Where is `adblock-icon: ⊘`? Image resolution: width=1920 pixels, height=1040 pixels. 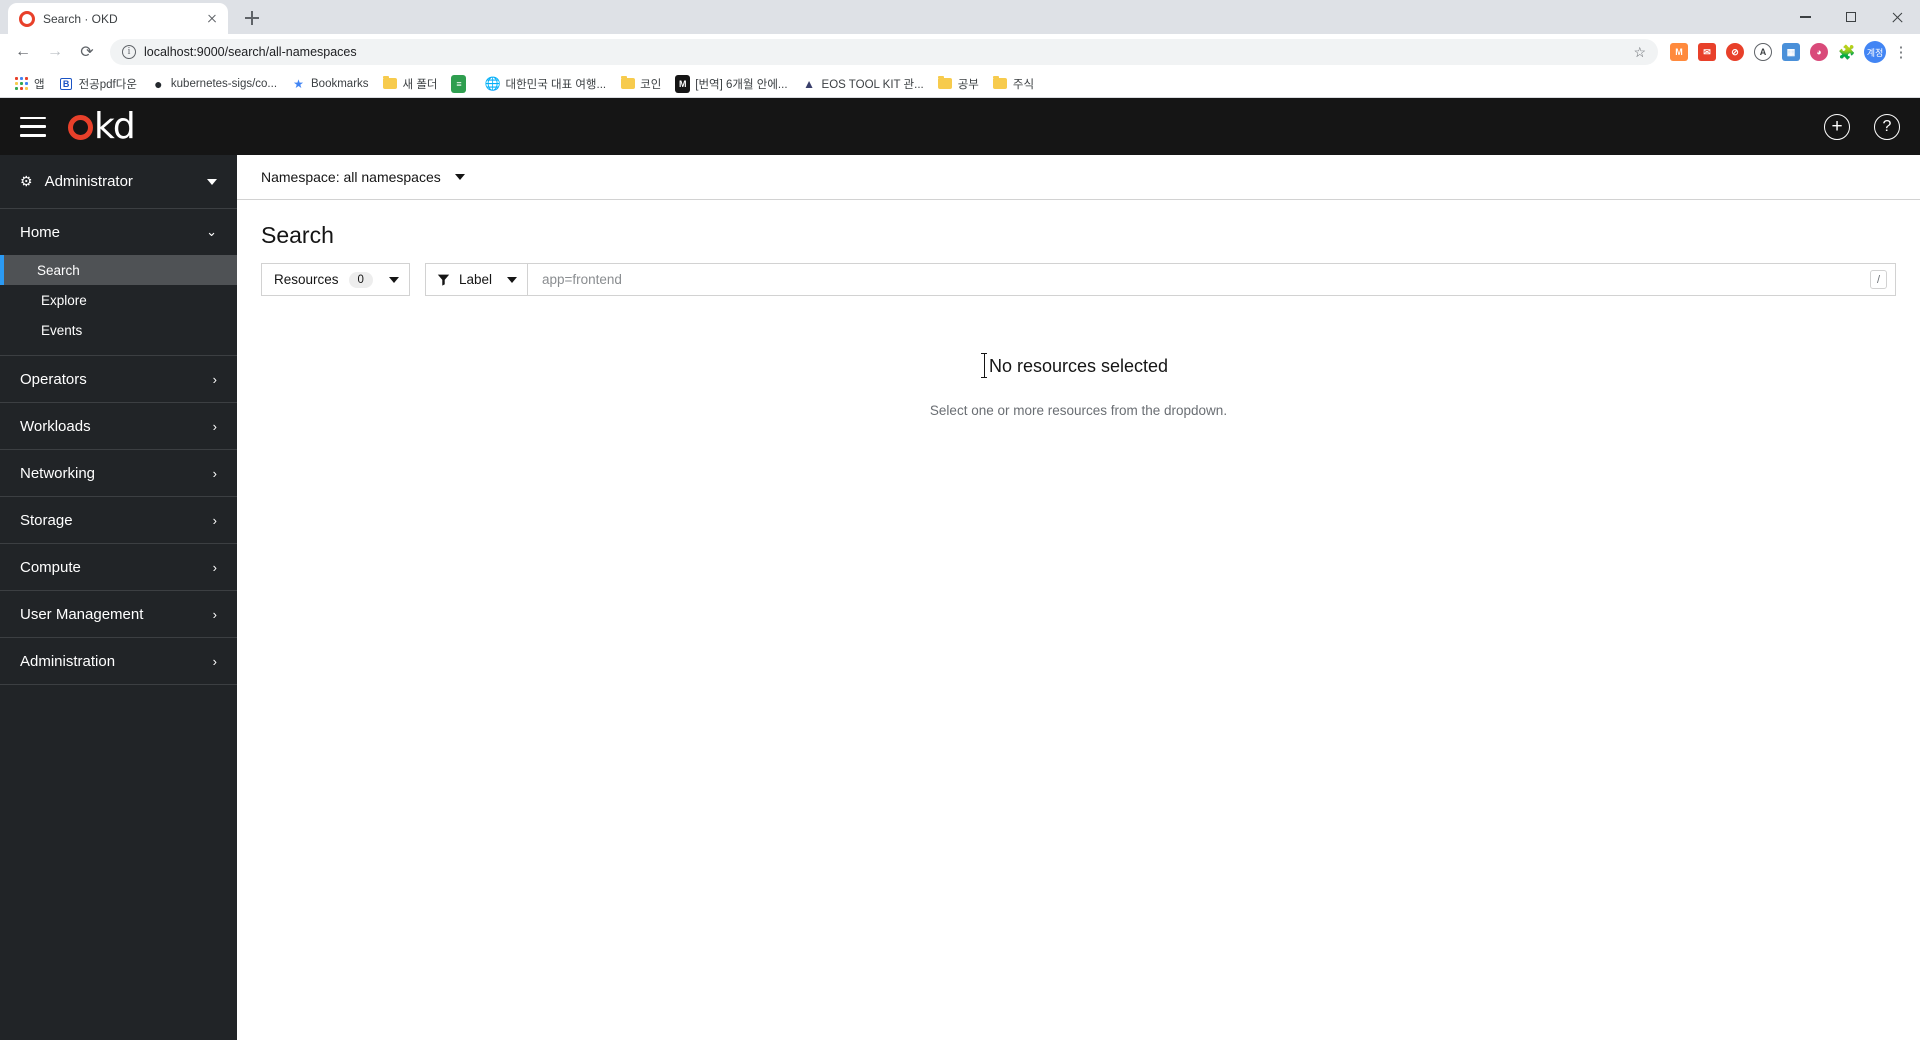
adblock-icon: ⊘ is located at coordinates (1735, 52).